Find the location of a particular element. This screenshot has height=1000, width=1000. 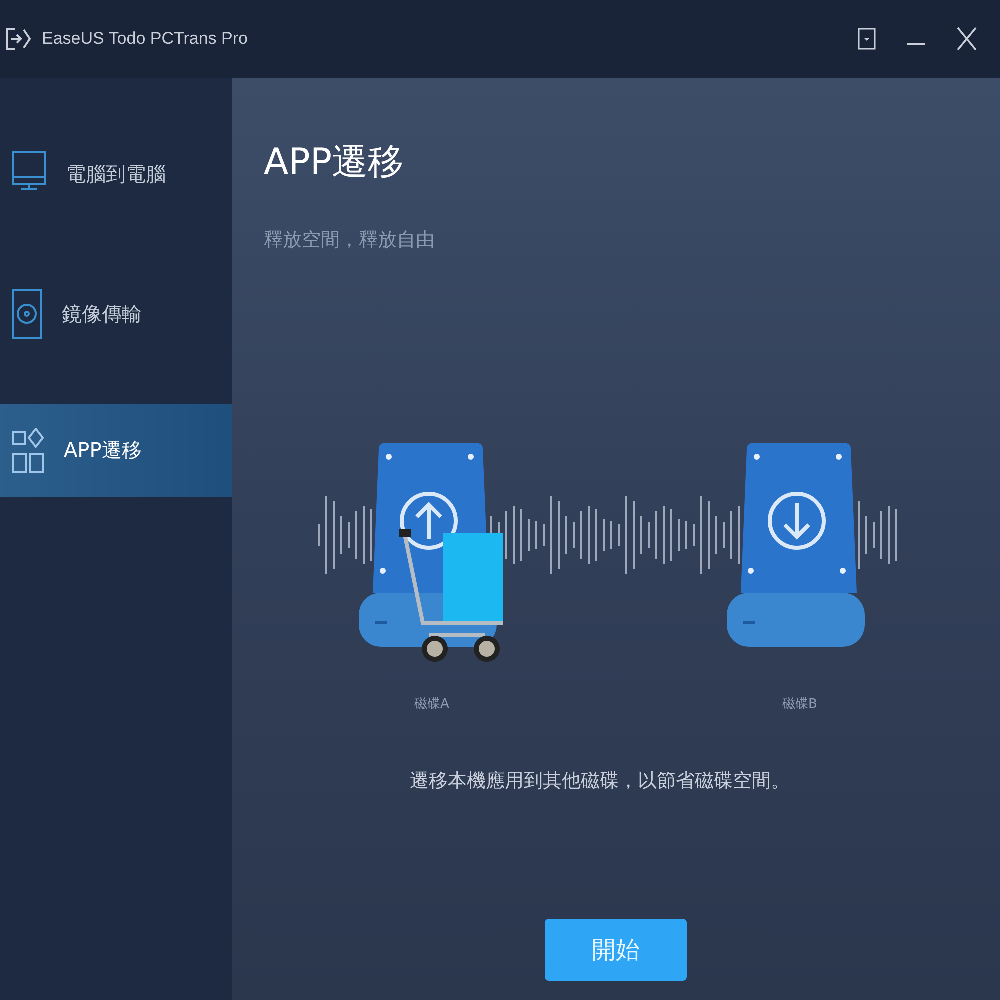

sidebar-item-label: 電腦到電腦 is located at coordinates (116, 174).